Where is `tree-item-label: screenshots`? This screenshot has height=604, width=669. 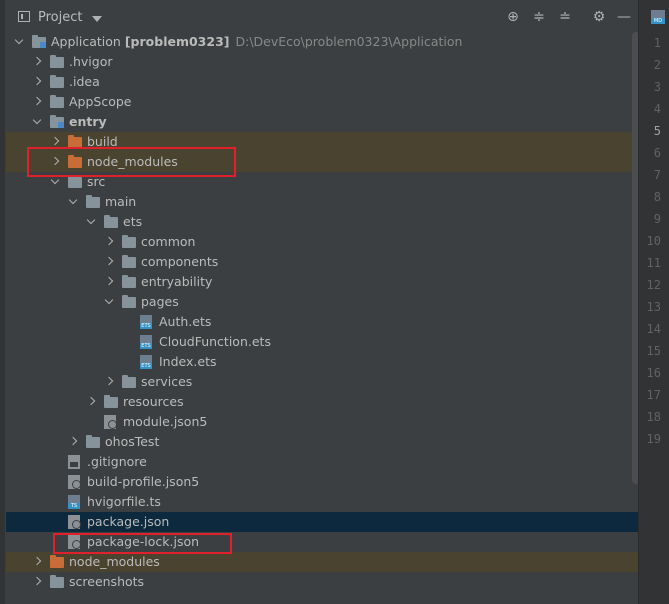
tree-item-label: screenshots is located at coordinates (106, 582).